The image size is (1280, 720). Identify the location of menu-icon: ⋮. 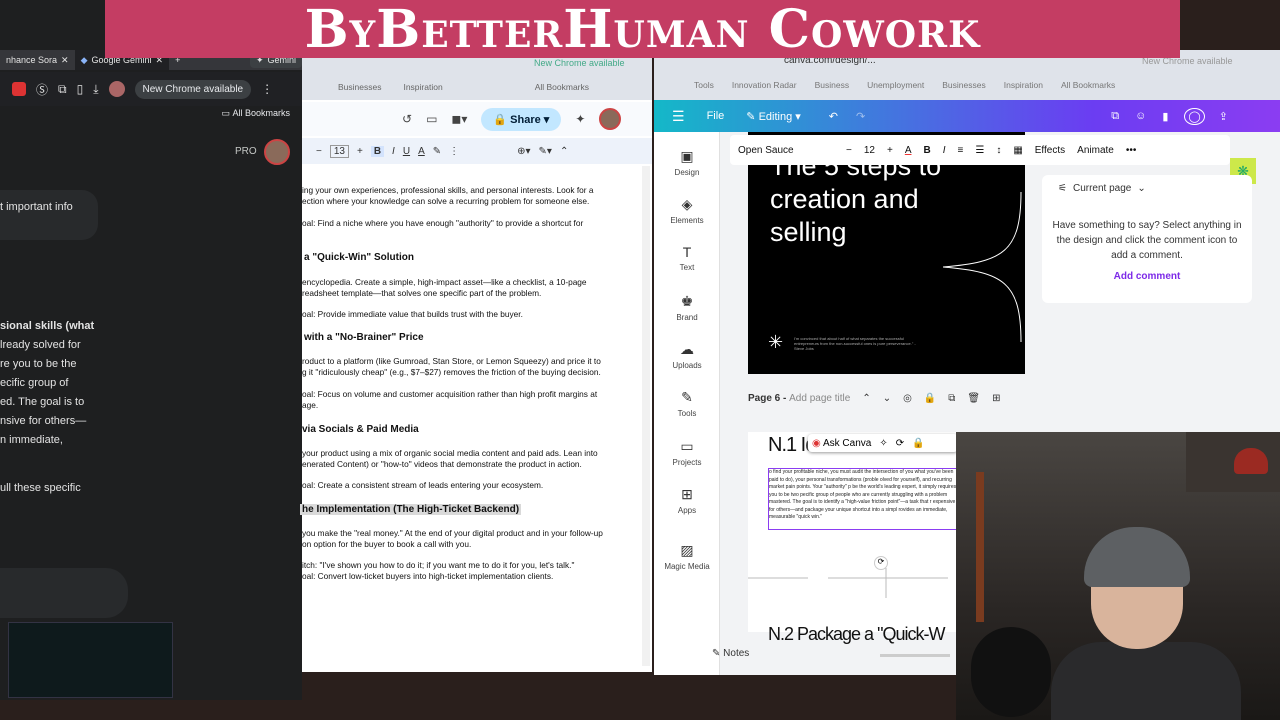
(267, 89).